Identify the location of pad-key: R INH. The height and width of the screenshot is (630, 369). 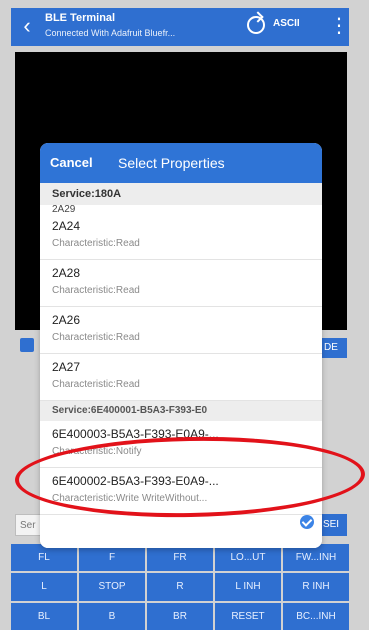
(316, 587).